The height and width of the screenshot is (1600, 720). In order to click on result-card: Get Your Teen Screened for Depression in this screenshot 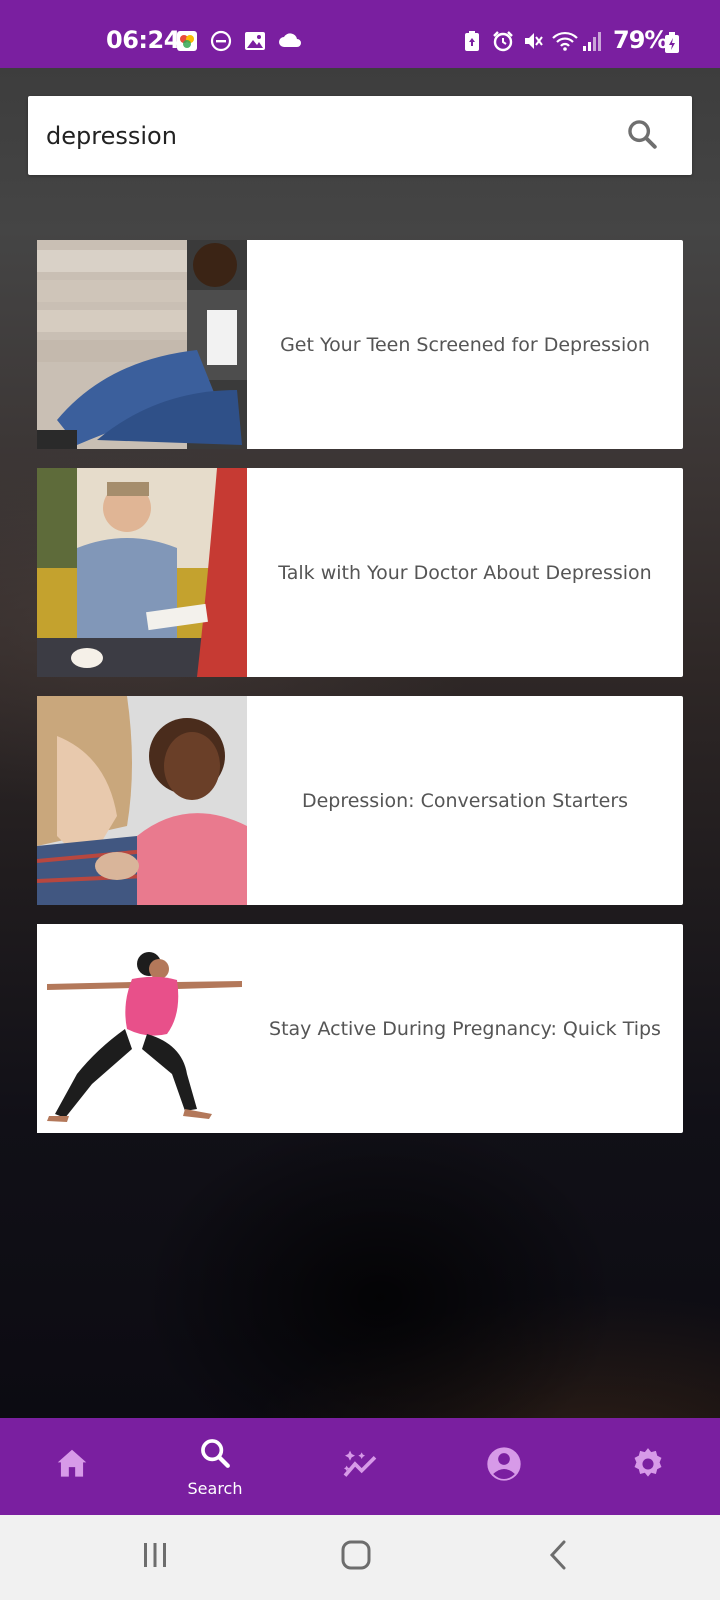, I will do `click(360, 344)`.